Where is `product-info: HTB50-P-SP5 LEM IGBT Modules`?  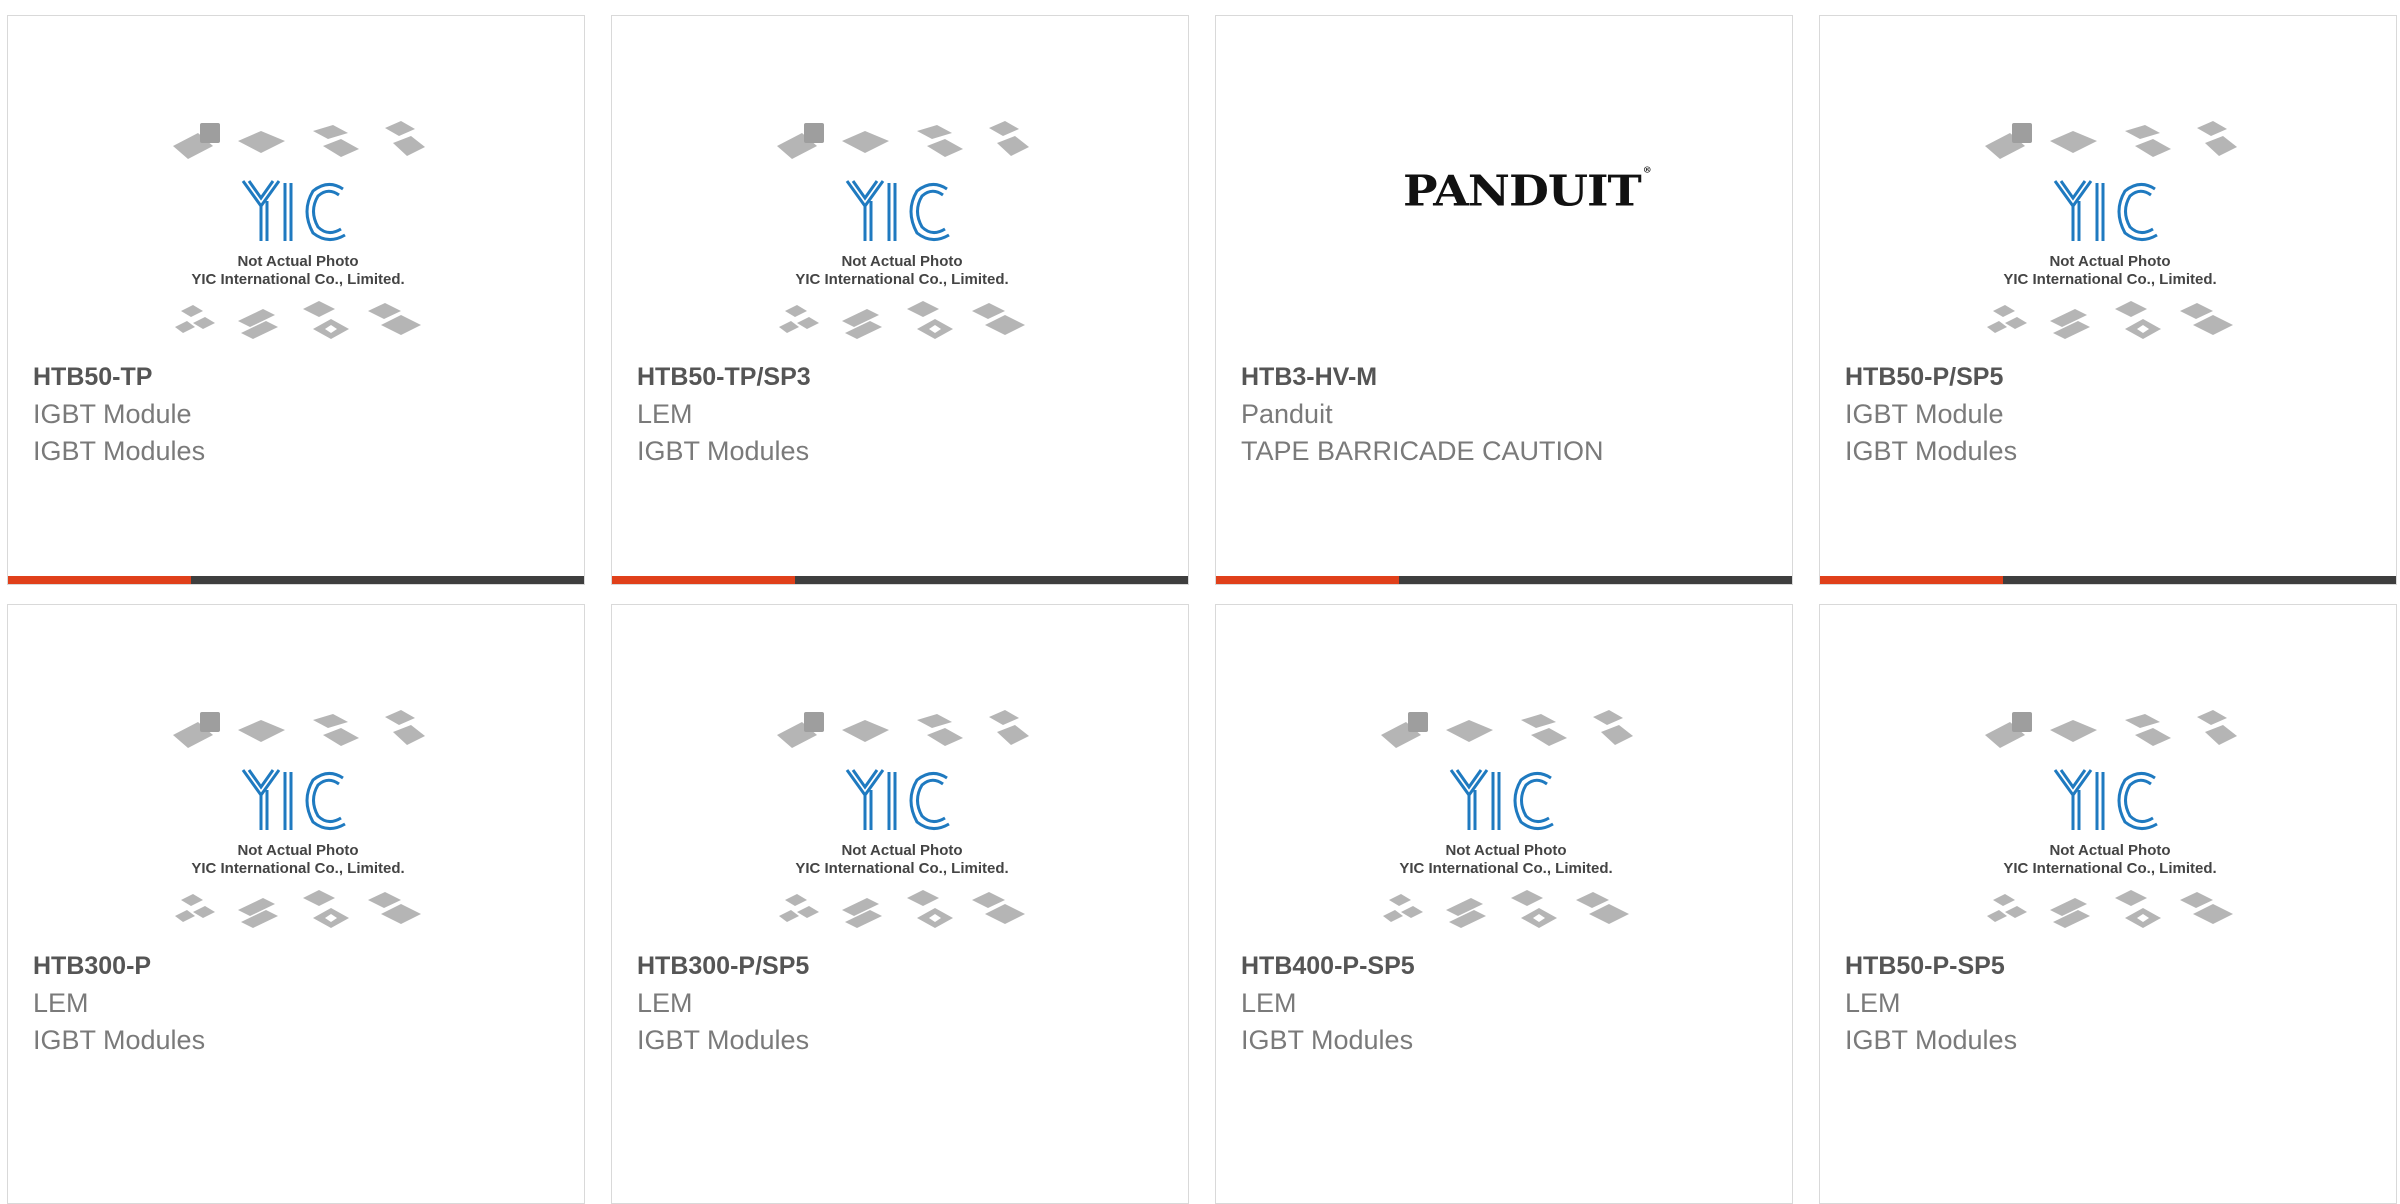
product-info: HTB50-P-SP5 LEM IGBT Modules is located at coordinates (2110, 1003).